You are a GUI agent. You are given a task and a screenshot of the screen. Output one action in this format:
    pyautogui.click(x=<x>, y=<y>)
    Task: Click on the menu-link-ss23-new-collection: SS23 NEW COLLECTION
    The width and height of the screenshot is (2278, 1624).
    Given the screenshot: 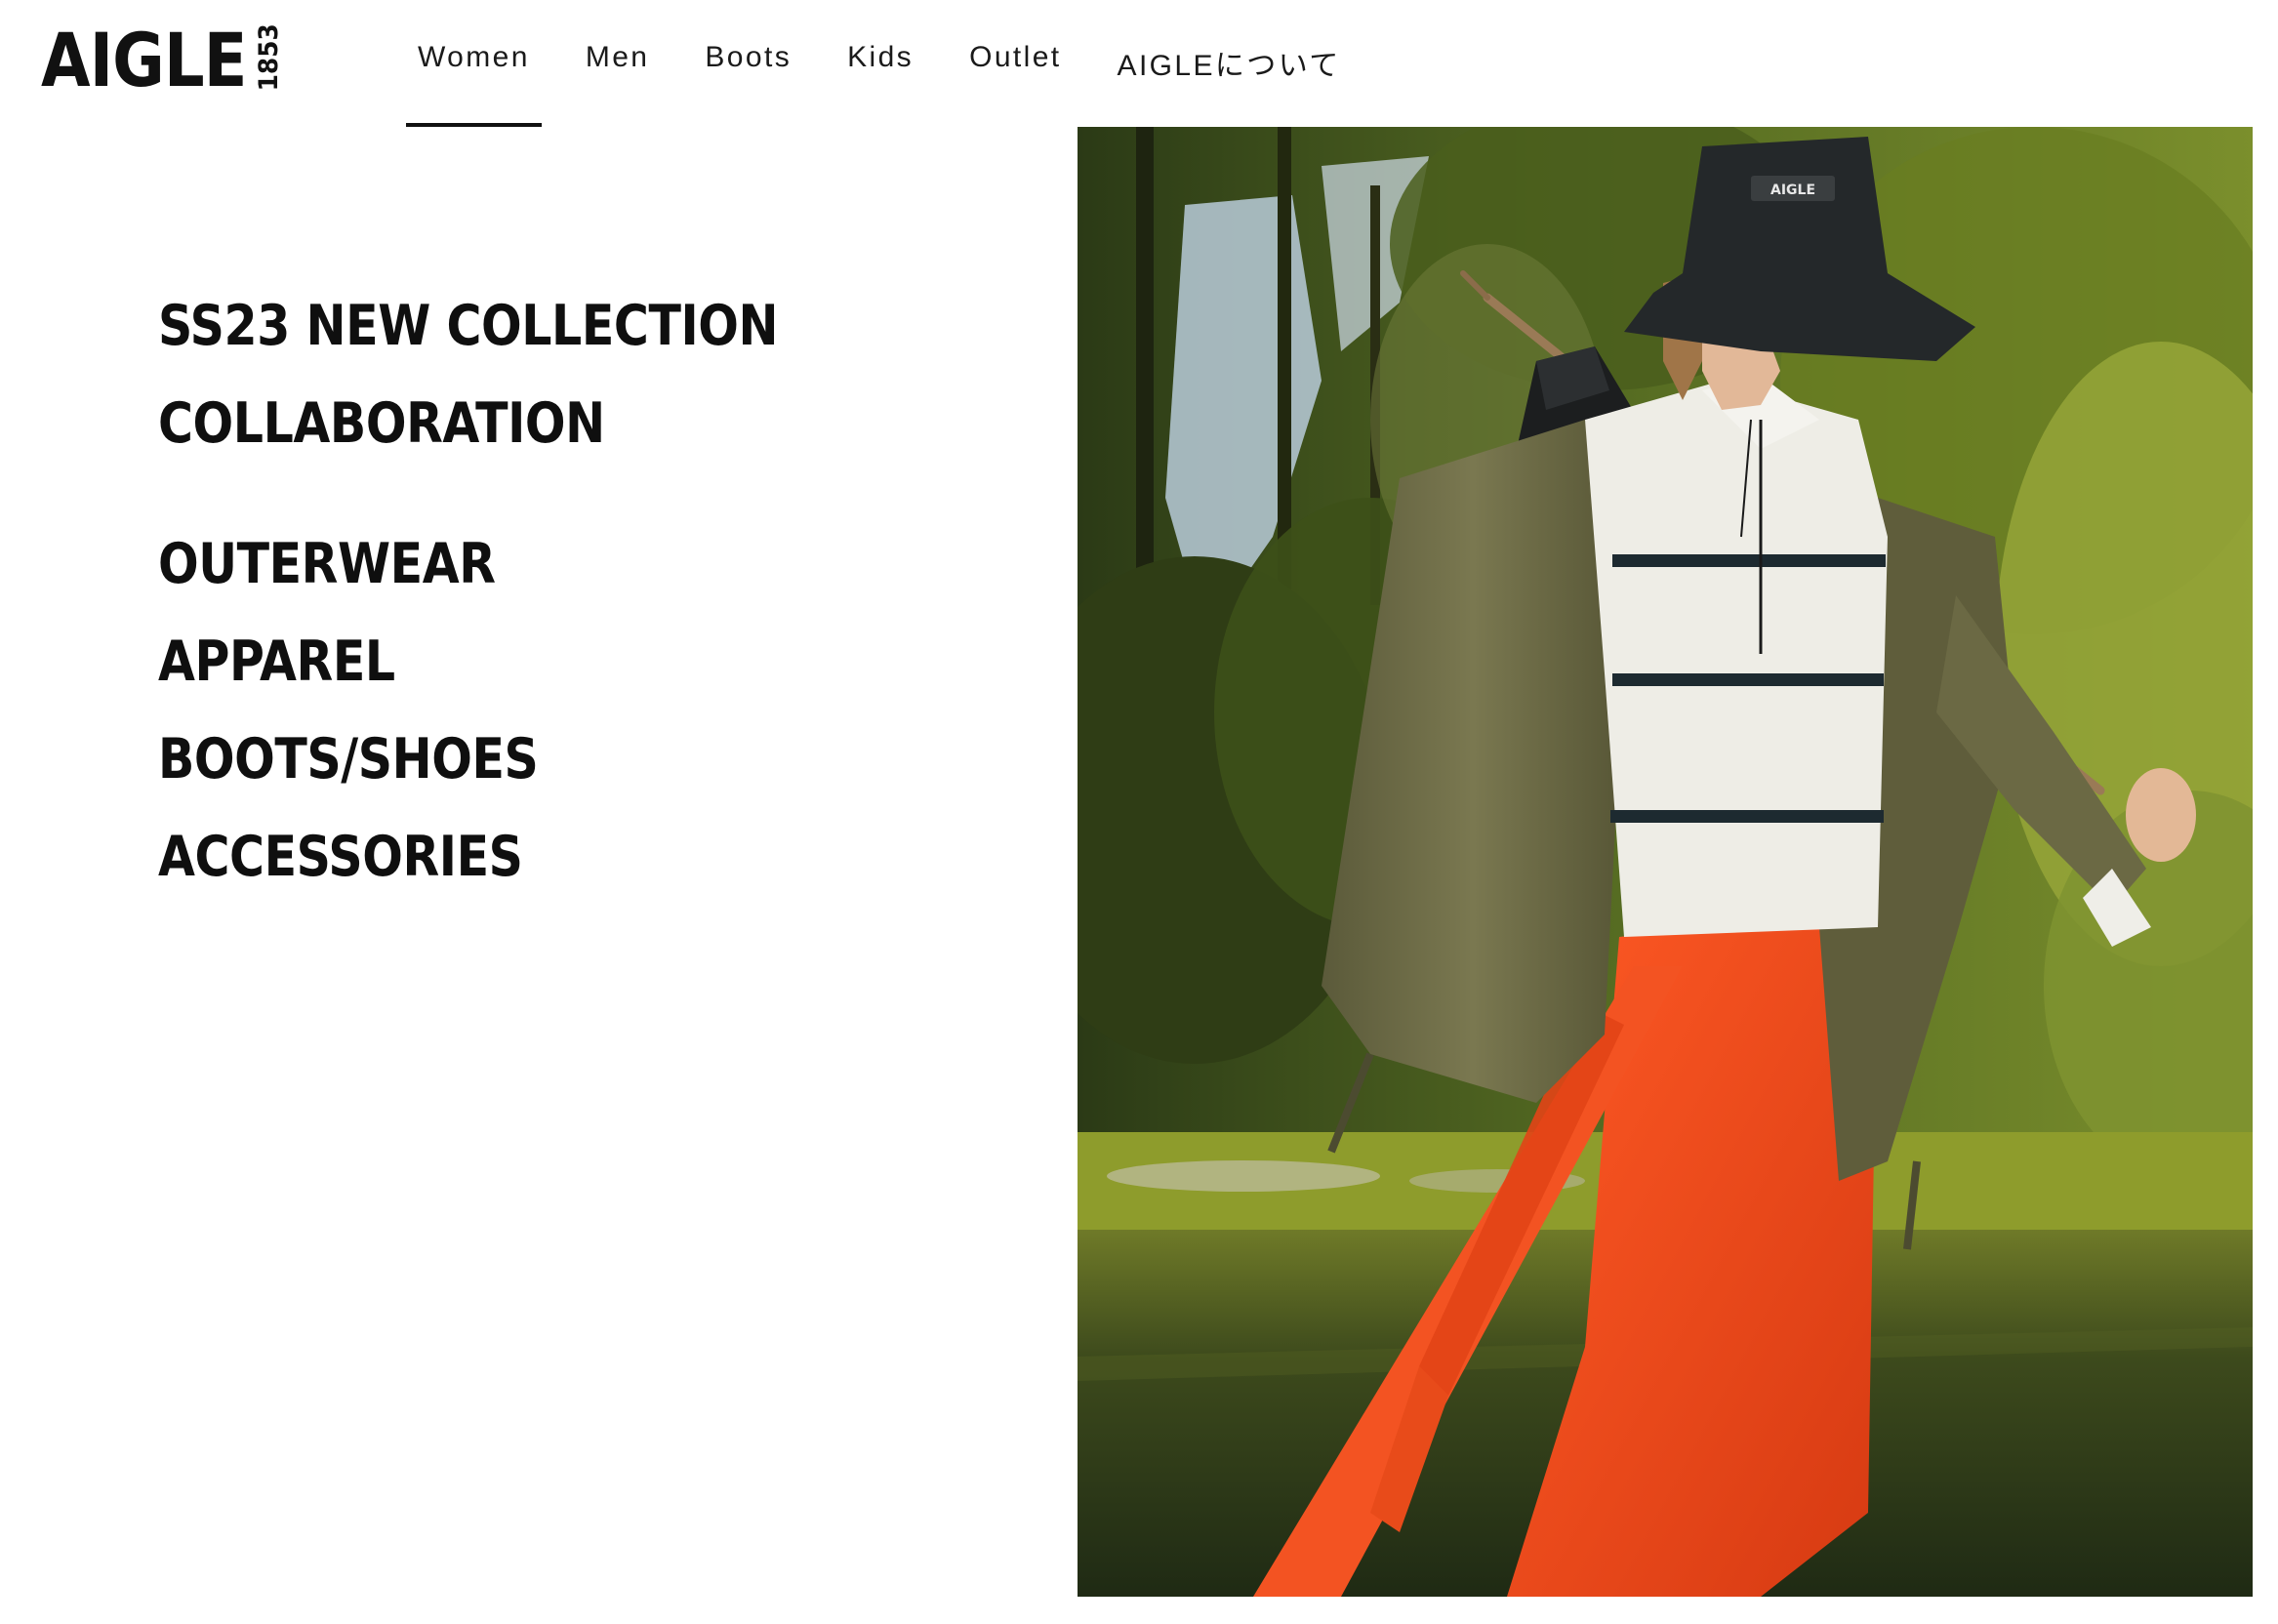 What is the action you would take?
    pyautogui.click(x=494, y=326)
    